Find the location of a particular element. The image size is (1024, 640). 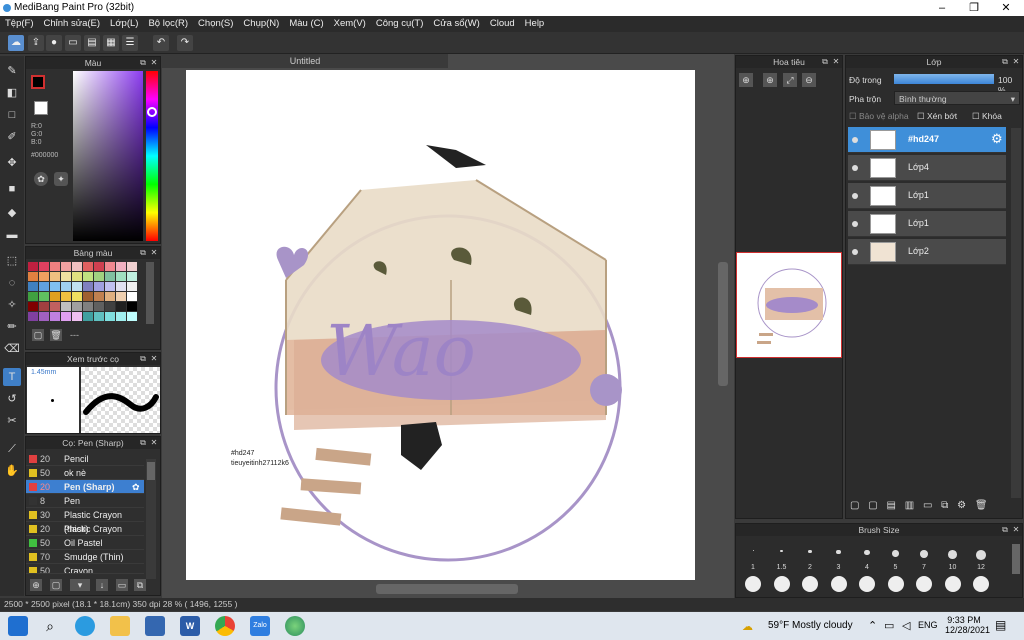

brush-scrollbar is located at coordinates (151, 519).